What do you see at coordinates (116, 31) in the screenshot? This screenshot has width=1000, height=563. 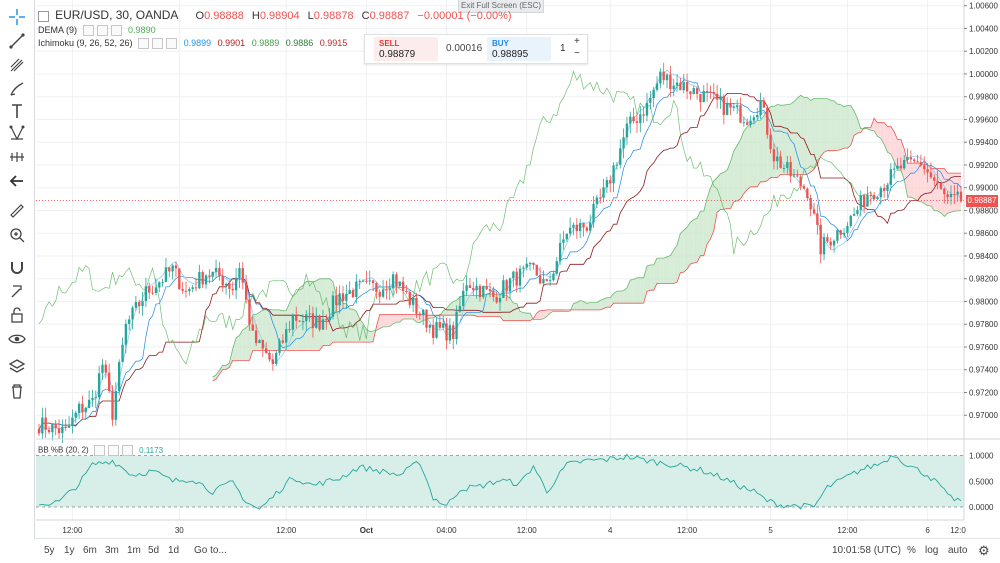 I see `dema-remove-icon` at bounding box center [116, 31].